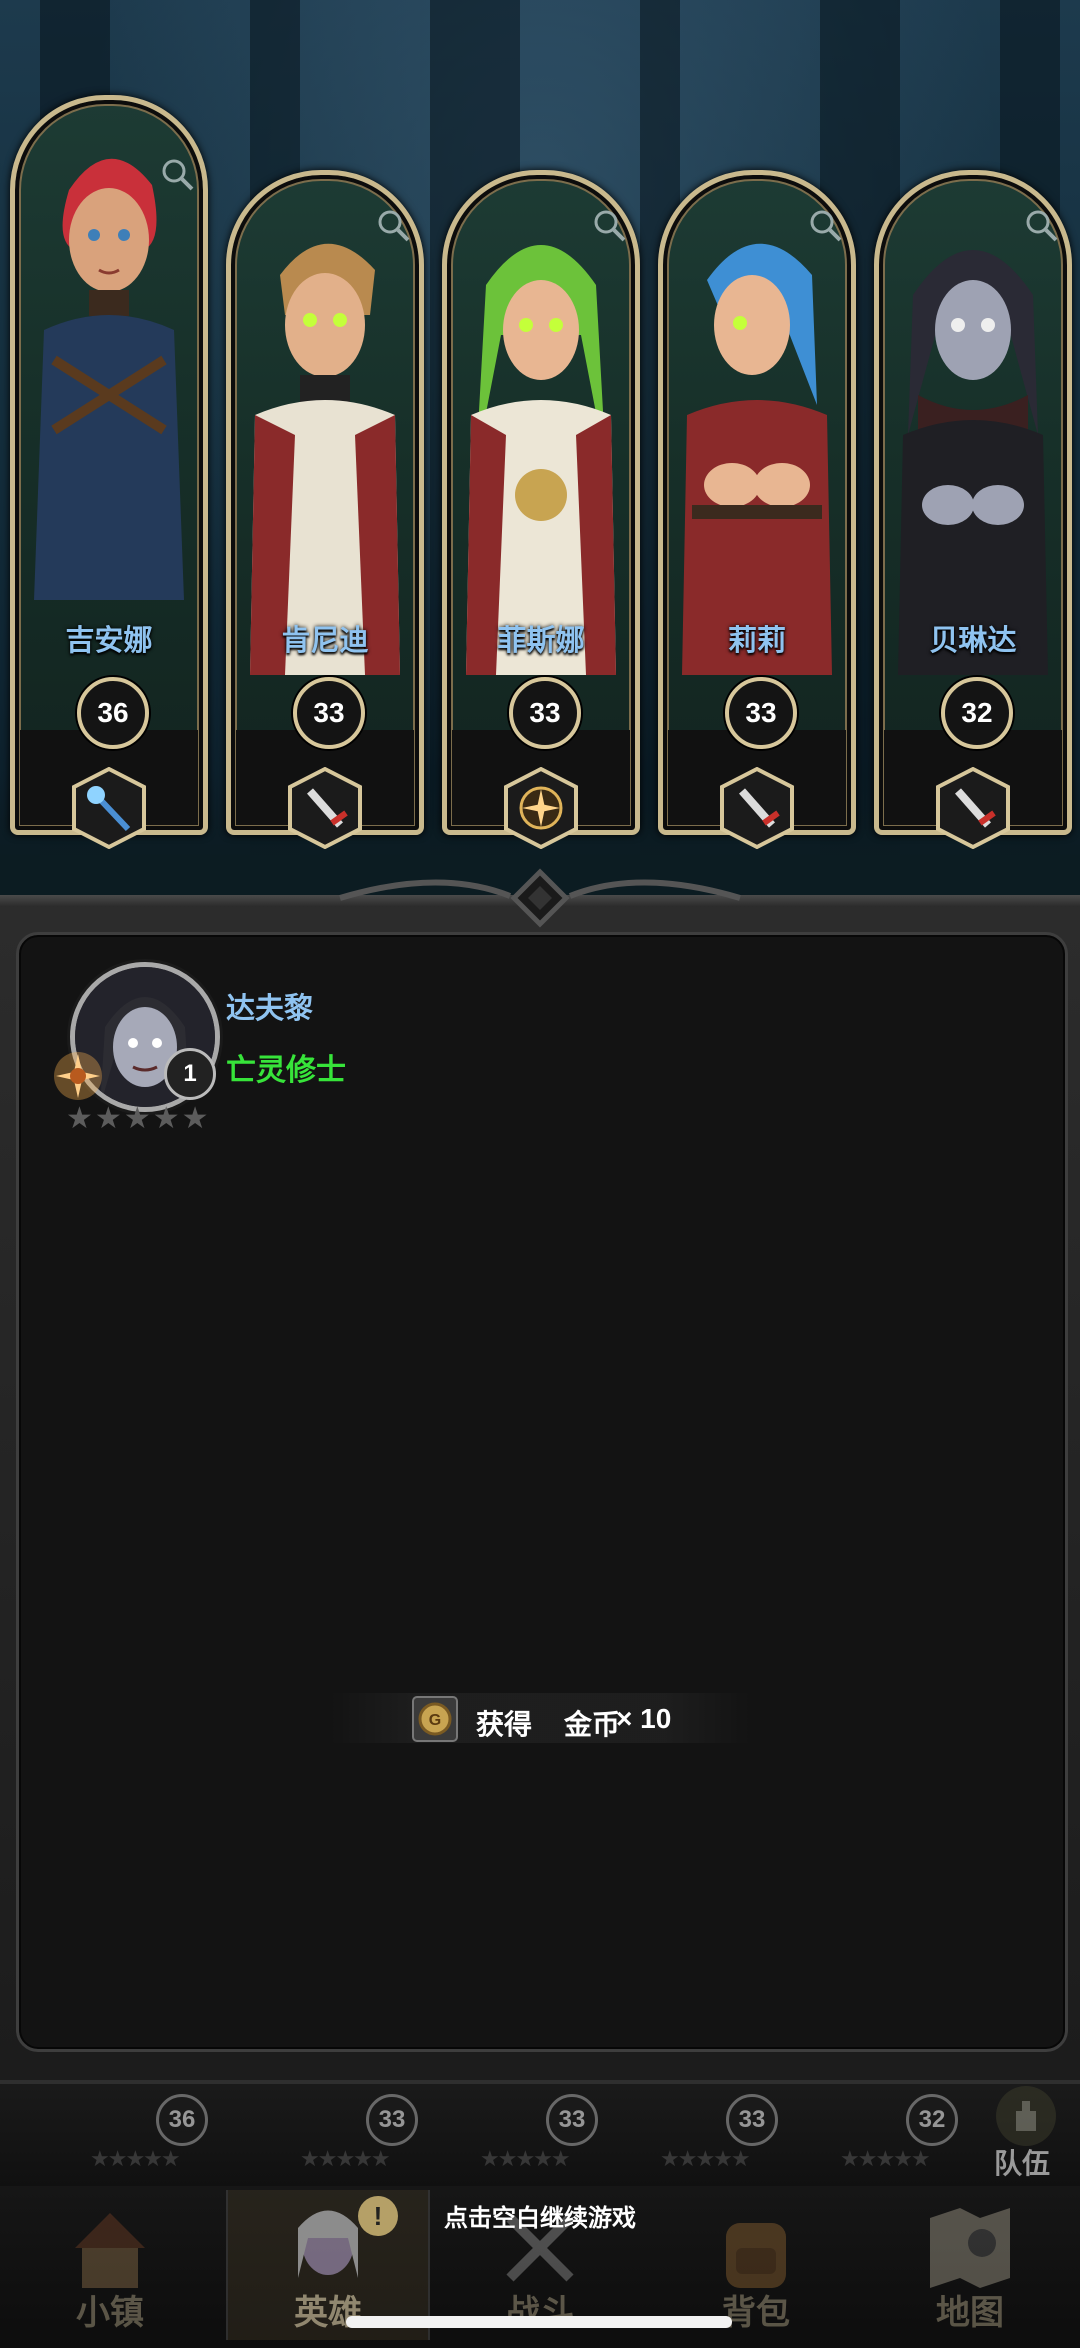 This screenshot has width=1080, height=2348. I want to click on hero-name: 肯尼迪, so click(325, 641).